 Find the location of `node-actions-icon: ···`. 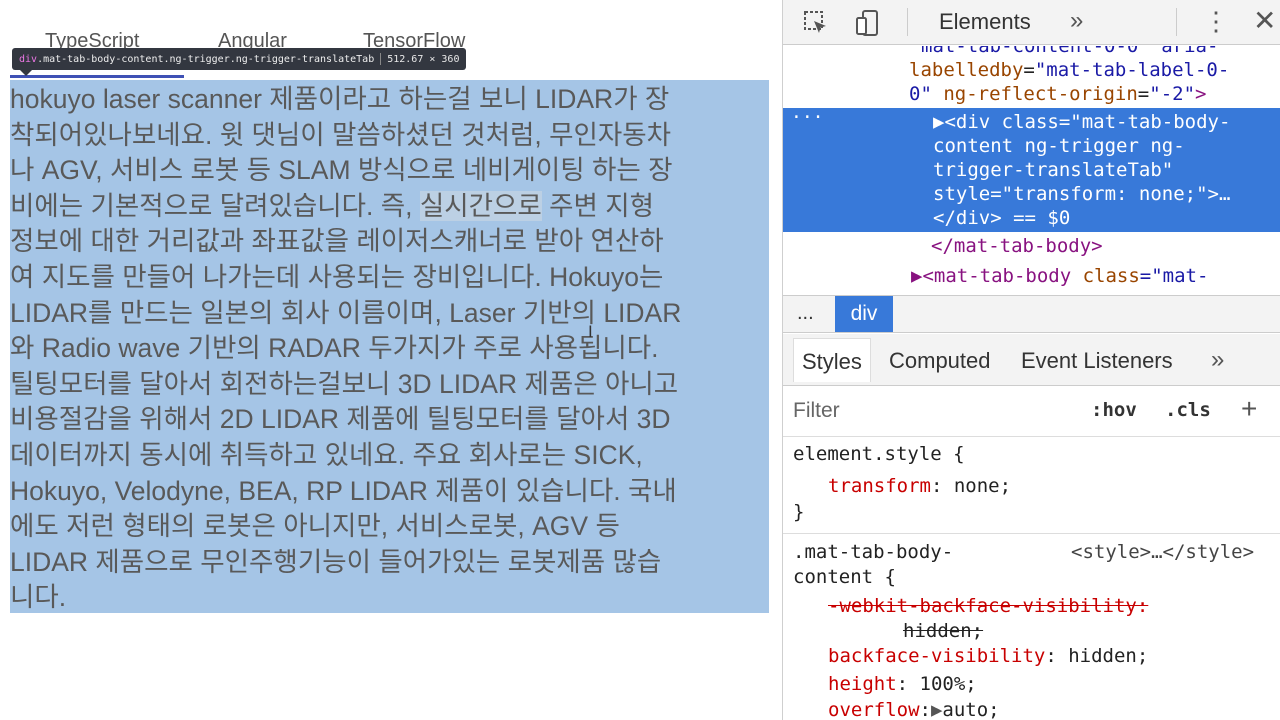

node-actions-icon: ··· is located at coordinates (807, 118).